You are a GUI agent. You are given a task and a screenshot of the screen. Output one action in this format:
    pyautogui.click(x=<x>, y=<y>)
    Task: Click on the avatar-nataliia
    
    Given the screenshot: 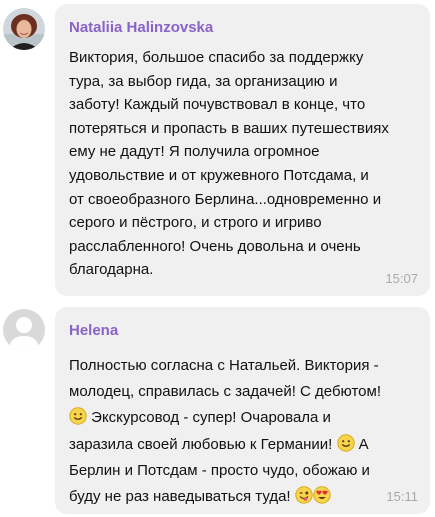 What is the action you would take?
    pyautogui.click(x=24, y=29)
    